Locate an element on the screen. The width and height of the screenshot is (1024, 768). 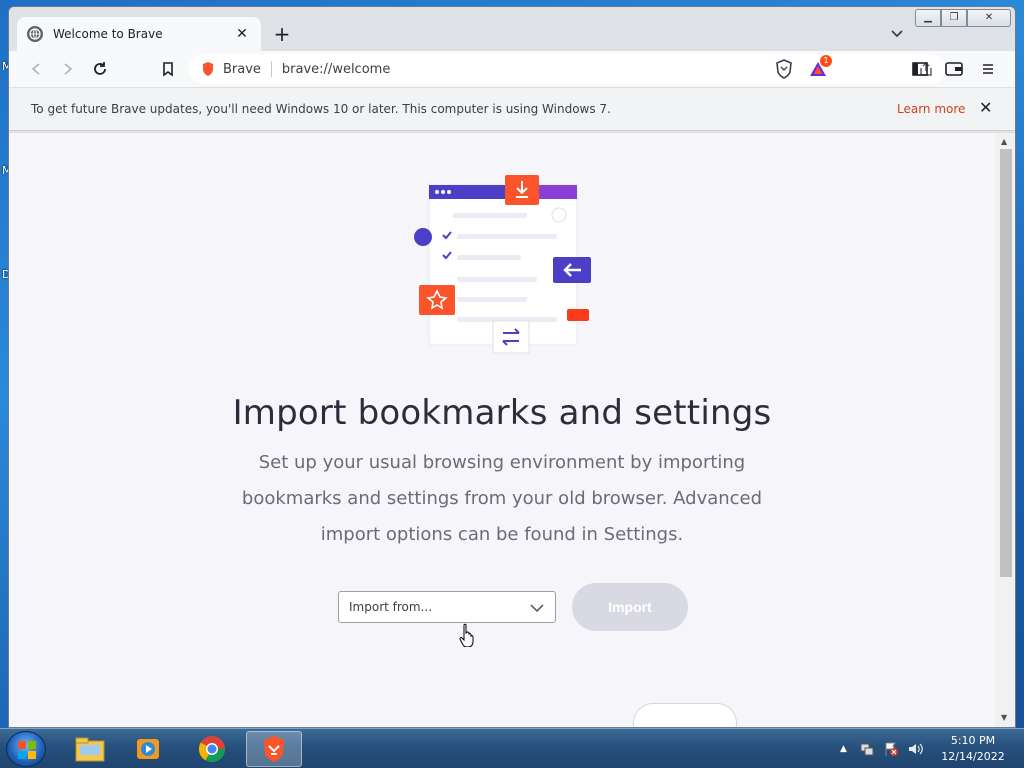
taskbar-explorer is located at coordinates (90, 749).